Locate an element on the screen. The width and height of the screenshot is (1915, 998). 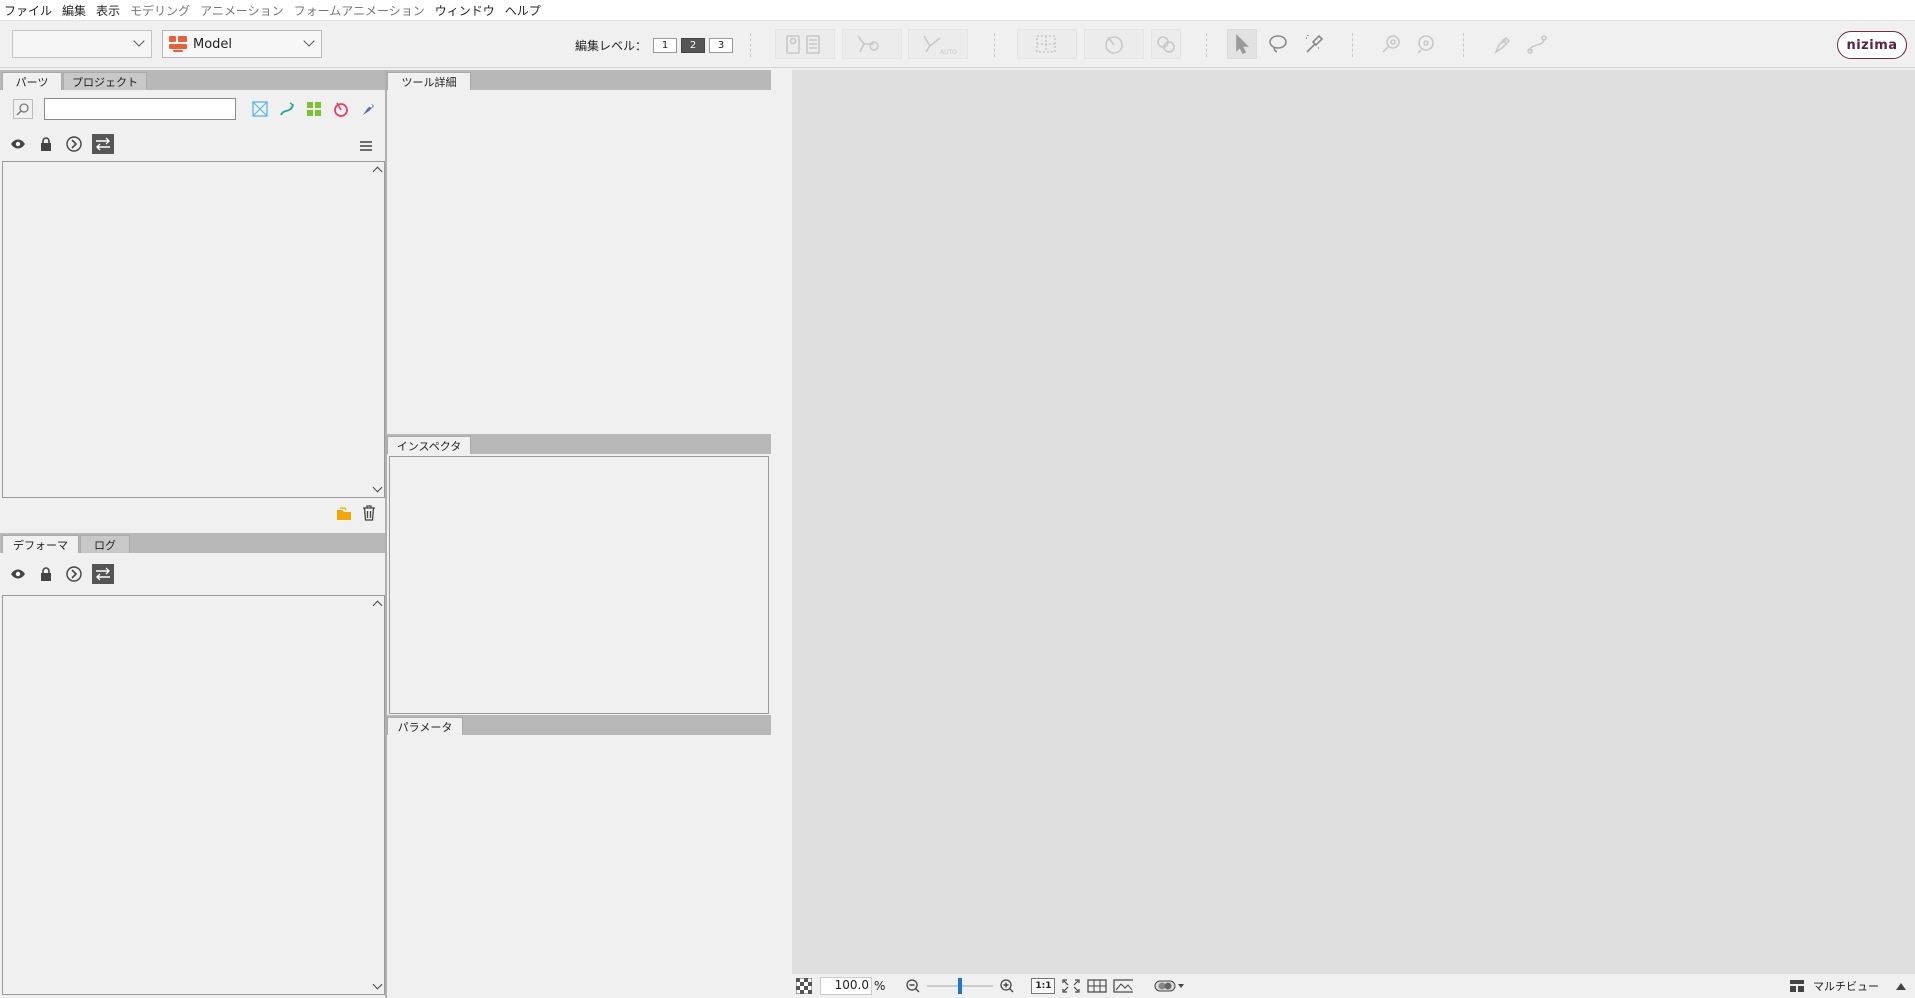
arrow-cursor-icon is located at coordinates (1242, 44).